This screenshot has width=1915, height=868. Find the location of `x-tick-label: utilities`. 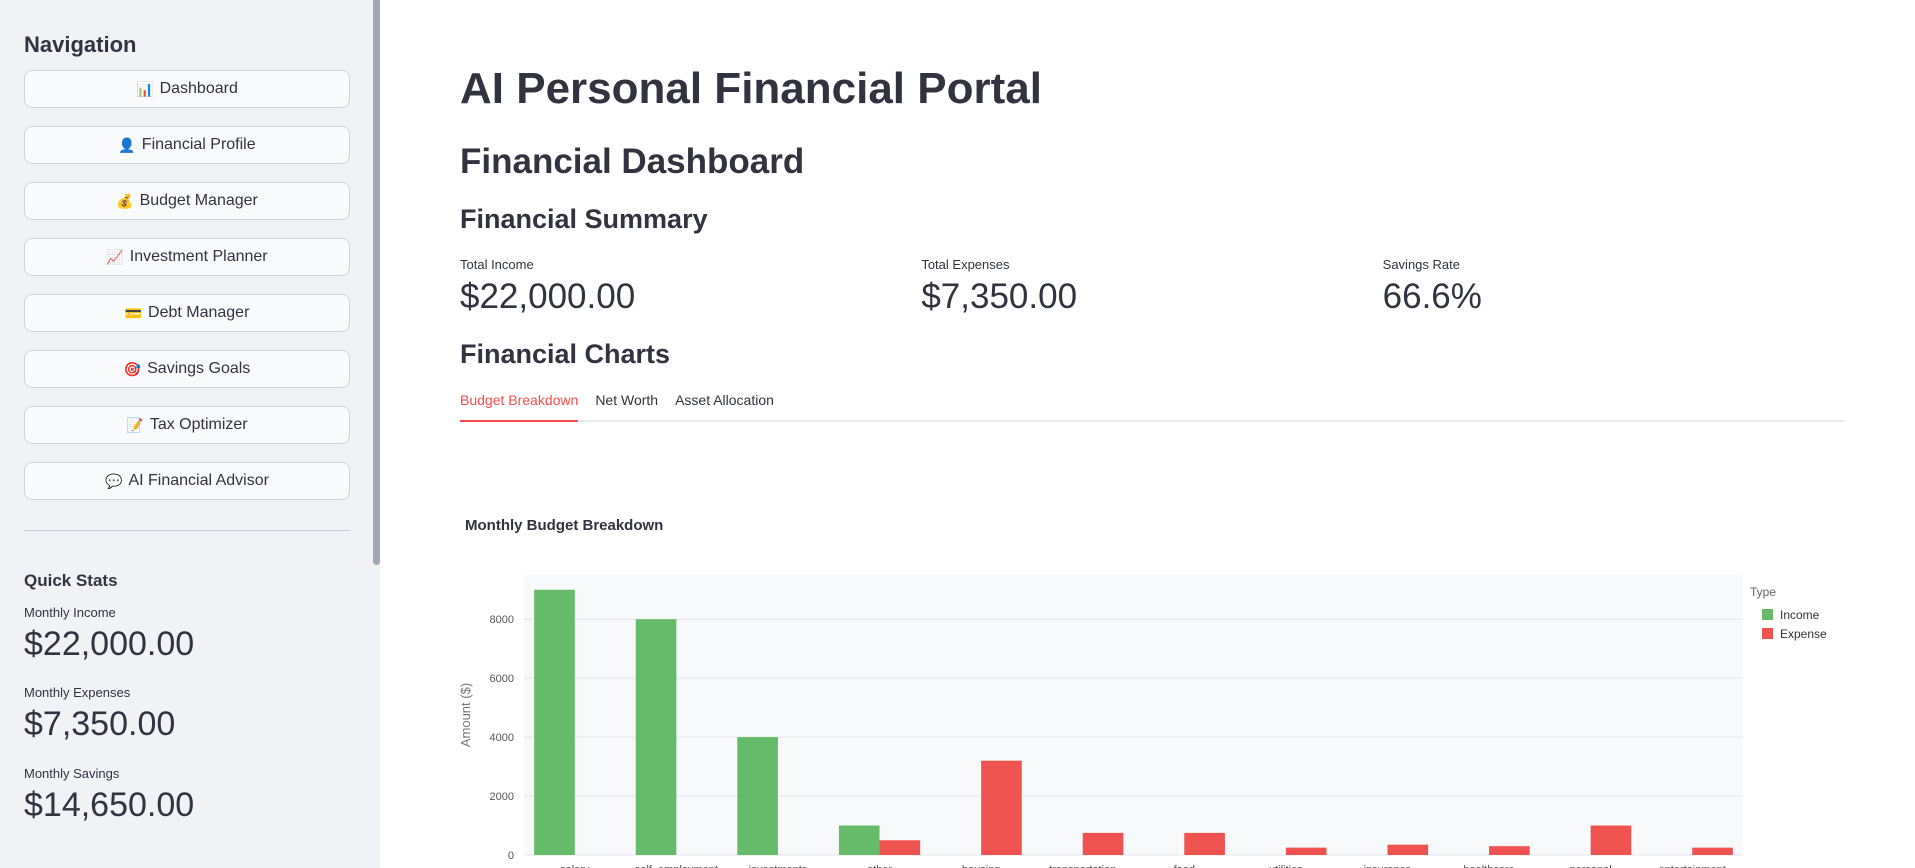

x-tick-label: utilities is located at coordinates (1286, 866).